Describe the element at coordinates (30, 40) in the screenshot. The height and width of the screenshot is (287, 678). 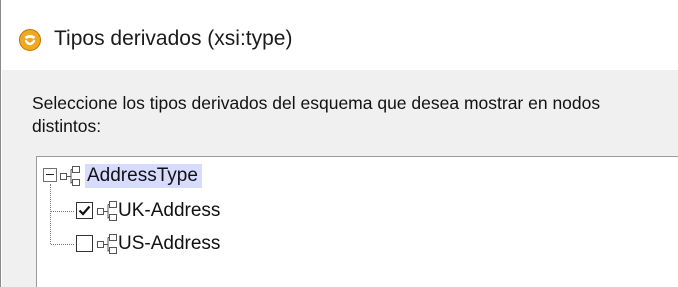
I see `mapforce-app-icon` at that location.